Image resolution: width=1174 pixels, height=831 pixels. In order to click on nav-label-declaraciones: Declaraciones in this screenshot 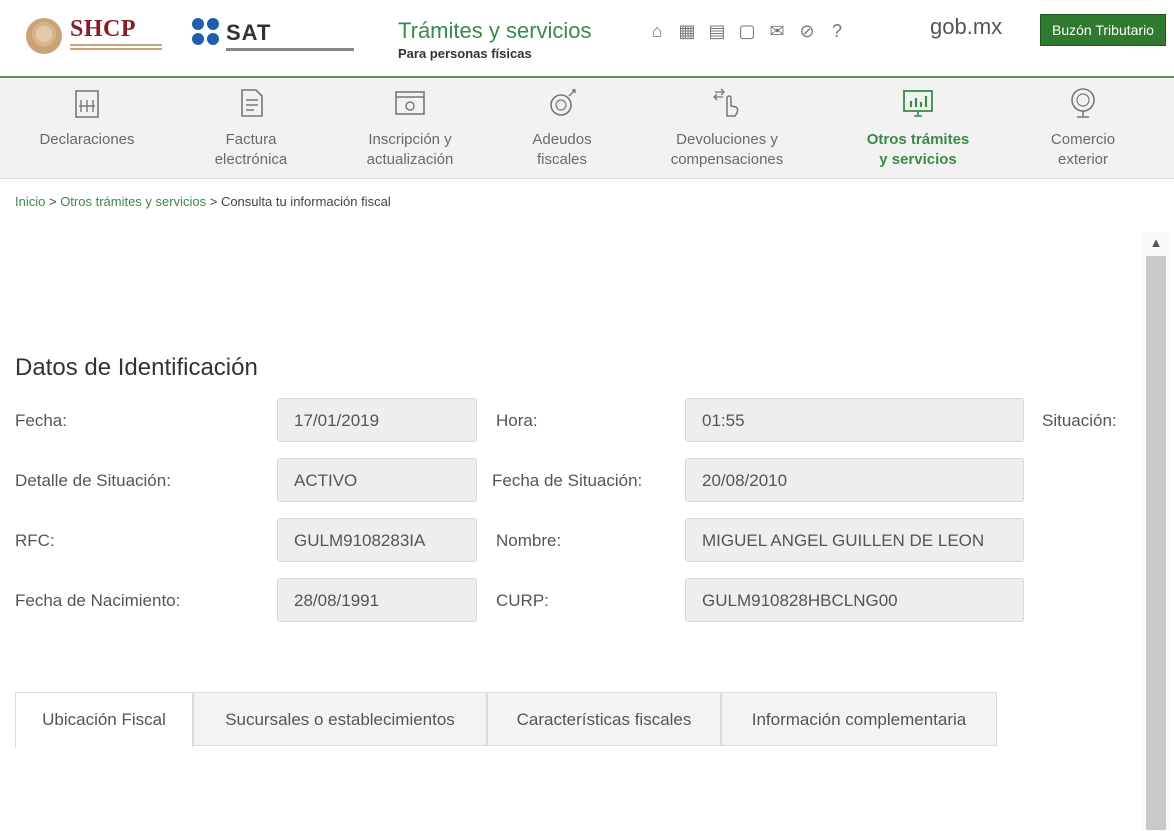, I will do `click(87, 139)`.